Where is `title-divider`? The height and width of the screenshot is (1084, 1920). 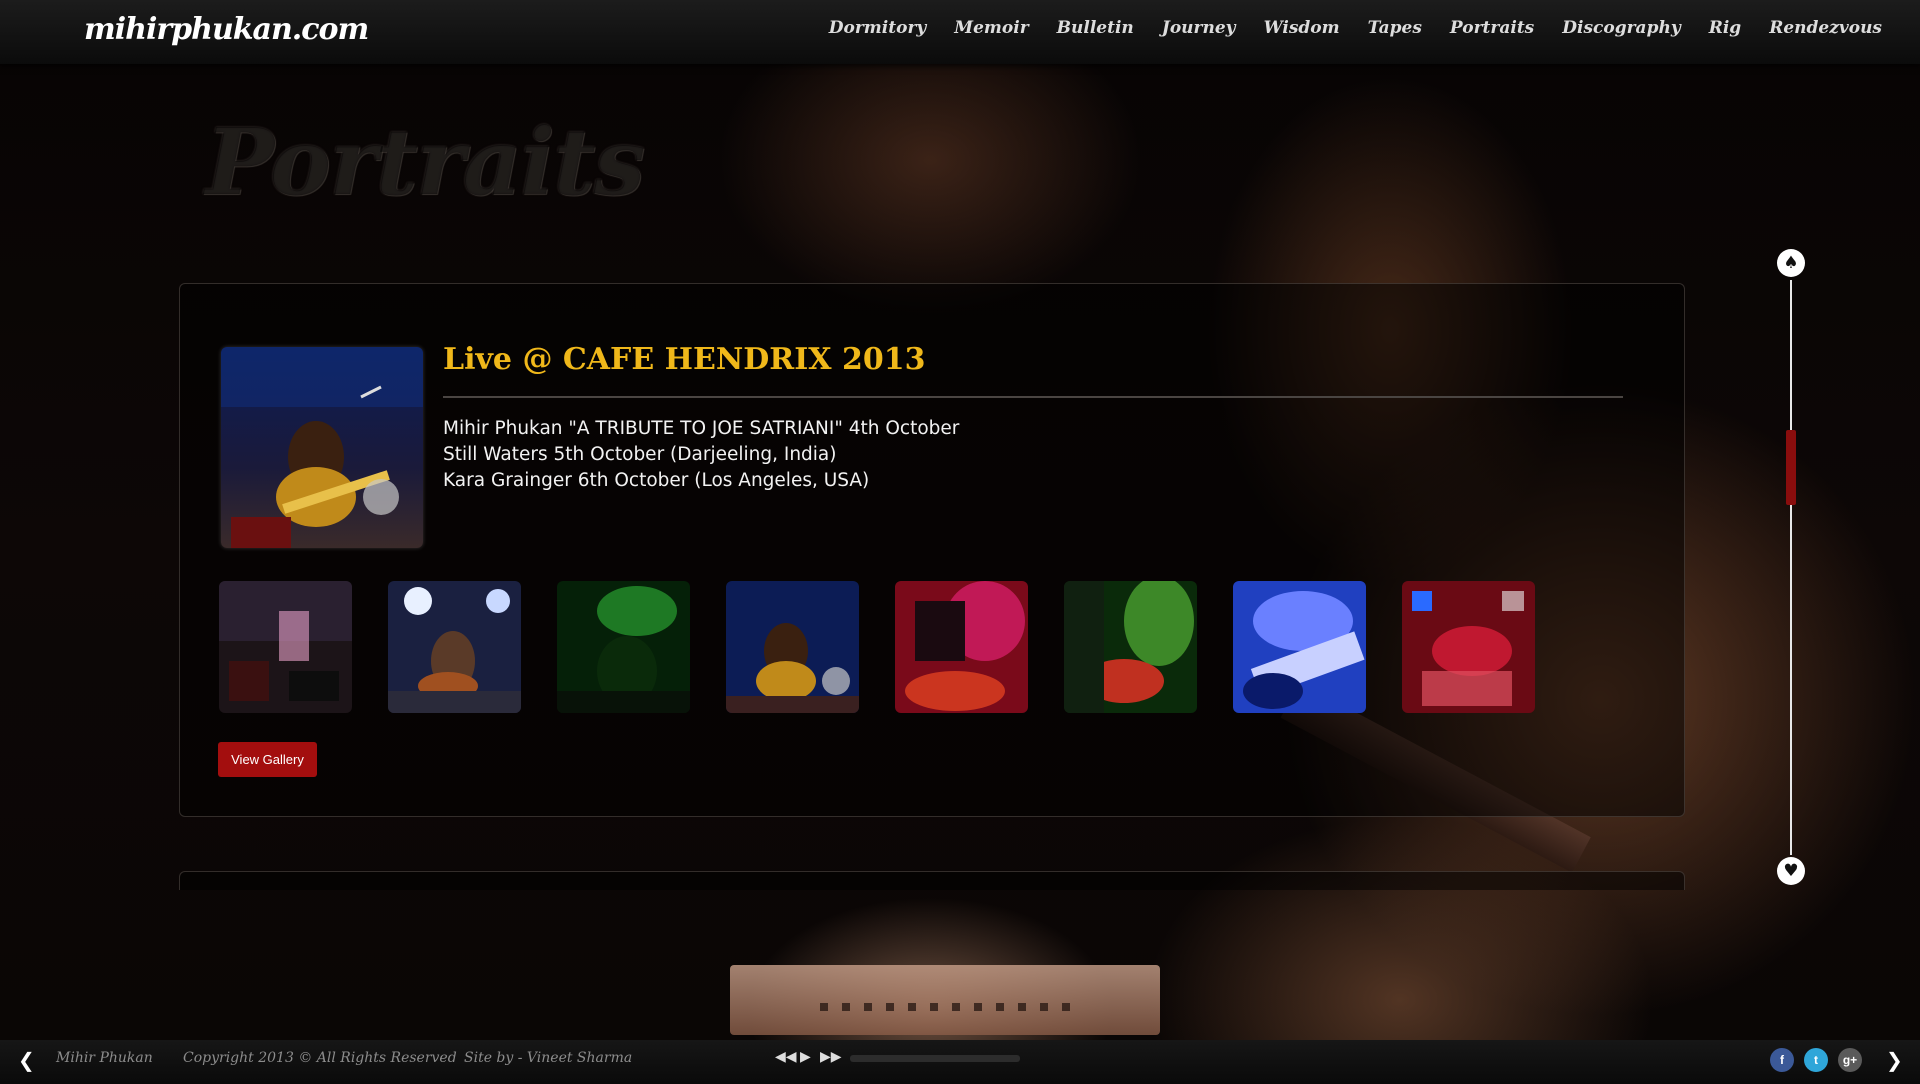
title-divider is located at coordinates (1033, 397).